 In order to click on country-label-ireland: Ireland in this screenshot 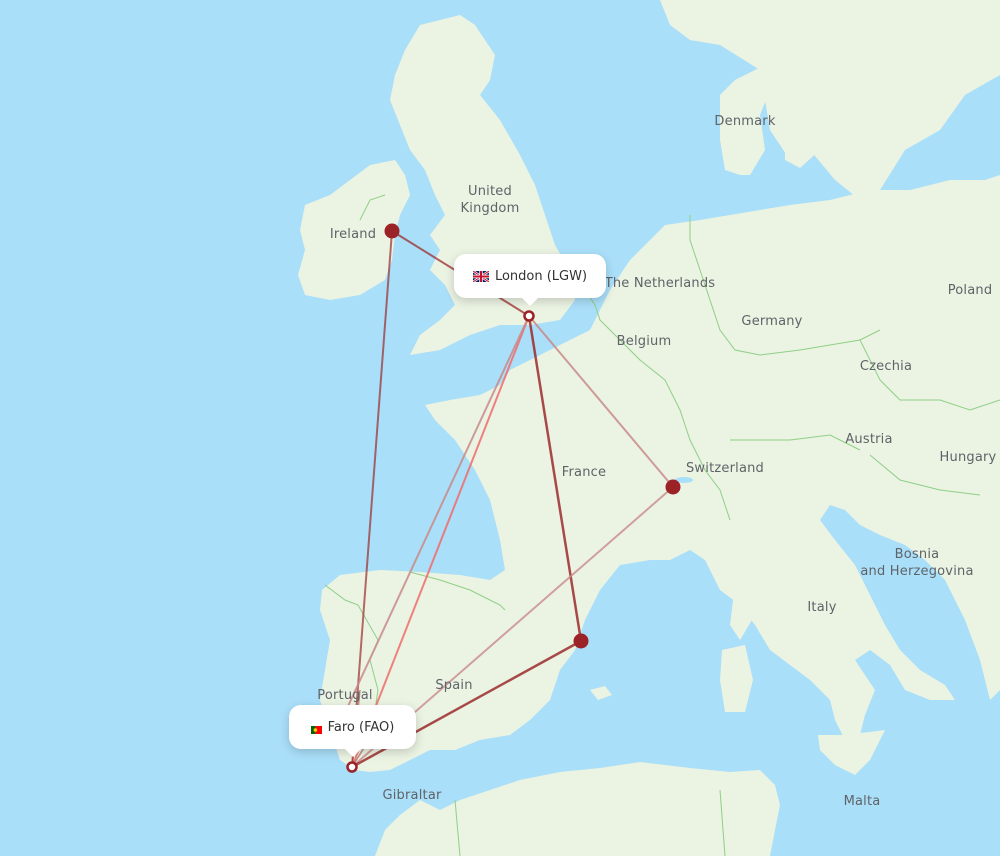, I will do `click(353, 234)`.